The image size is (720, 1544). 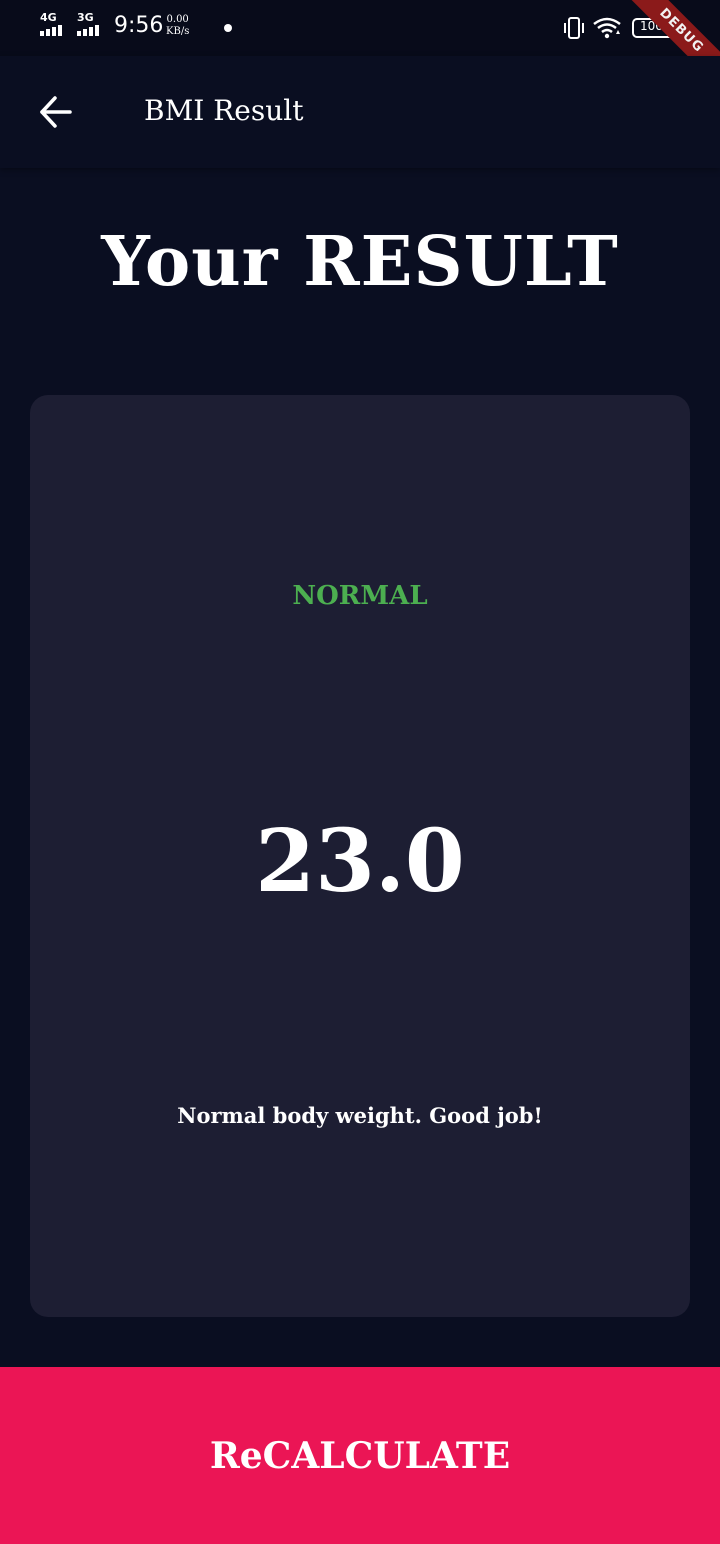 I want to click on arrow-left-icon, so click(x=56, y=112).